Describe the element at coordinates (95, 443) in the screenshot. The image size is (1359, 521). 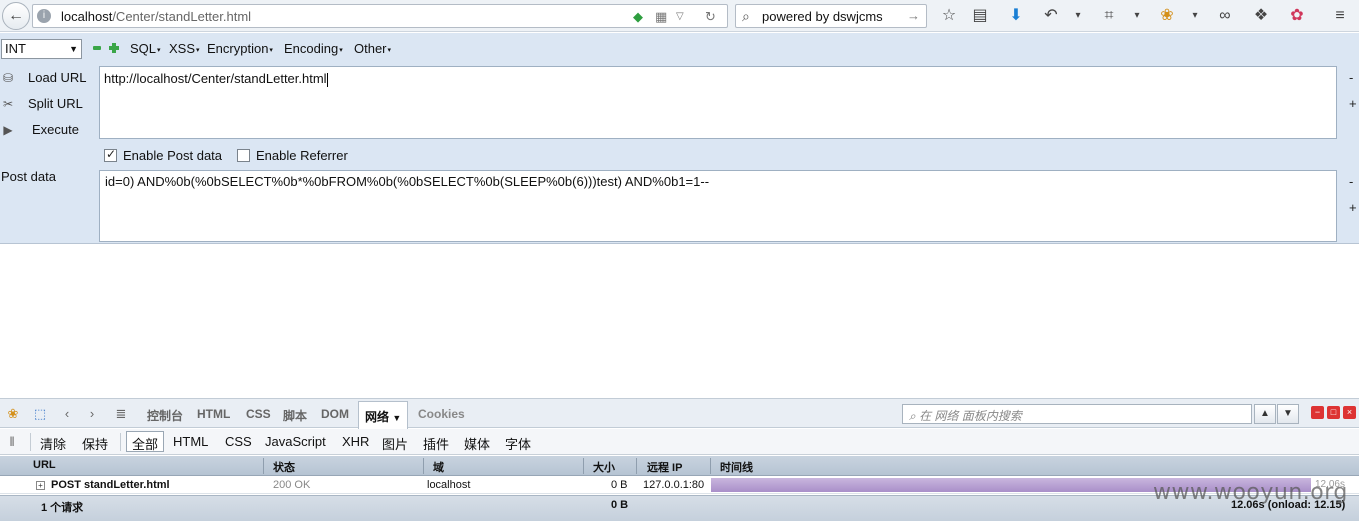
I see `persist-button: 保持` at that location.